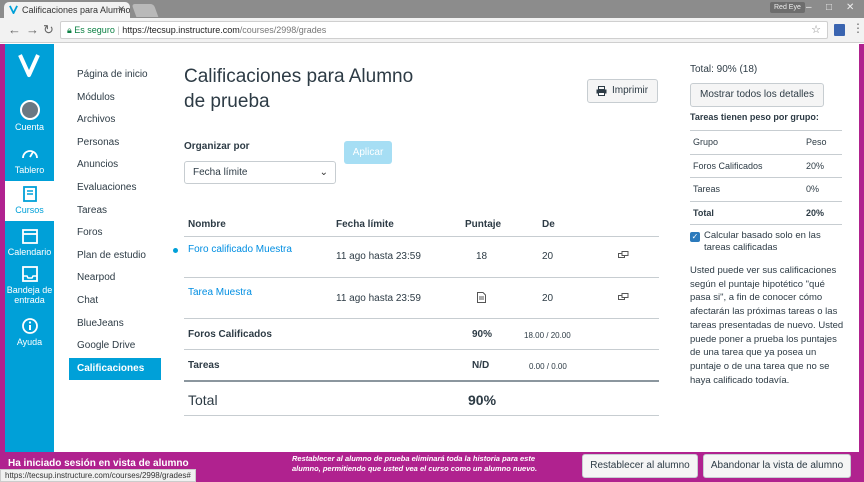 This screenshot has width=864, height=482. What do you see at coordinates (766, 142) in the screenshot?
I see `weights-header-row: Grupo Peso` at bounding box center [766, 142].